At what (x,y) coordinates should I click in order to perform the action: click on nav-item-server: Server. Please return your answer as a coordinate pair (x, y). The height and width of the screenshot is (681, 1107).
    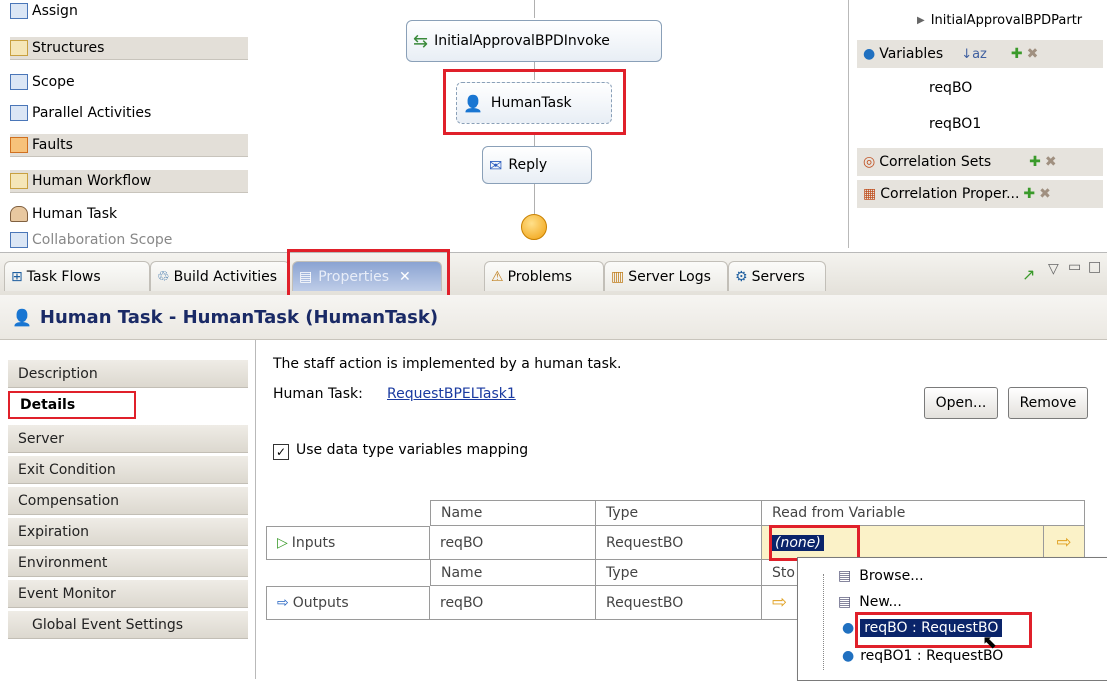
    Looking at the image, I should click on (128, 439).